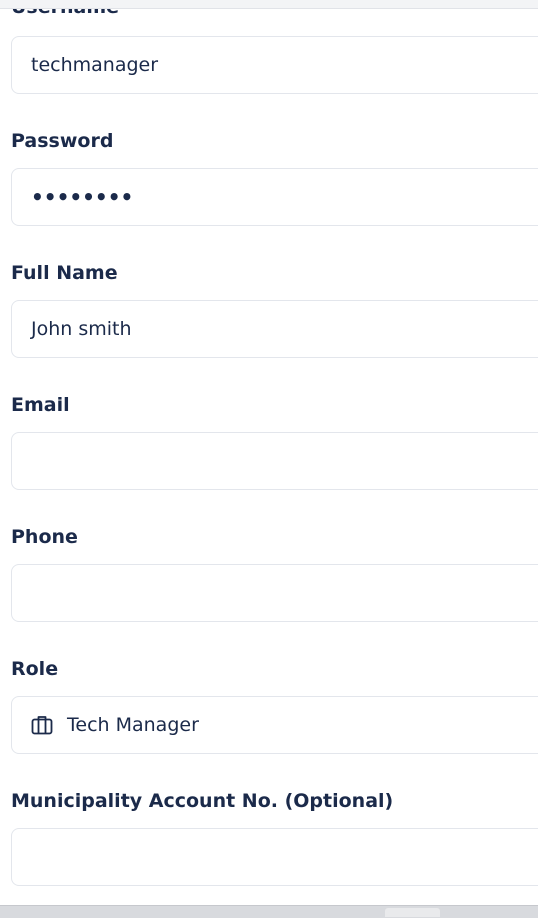 The image size is (538, 918). What do you see at coordinates (133, 725) in the screenshot?
I see `role-value: Tech Manager` at bounding box center [133, 725].